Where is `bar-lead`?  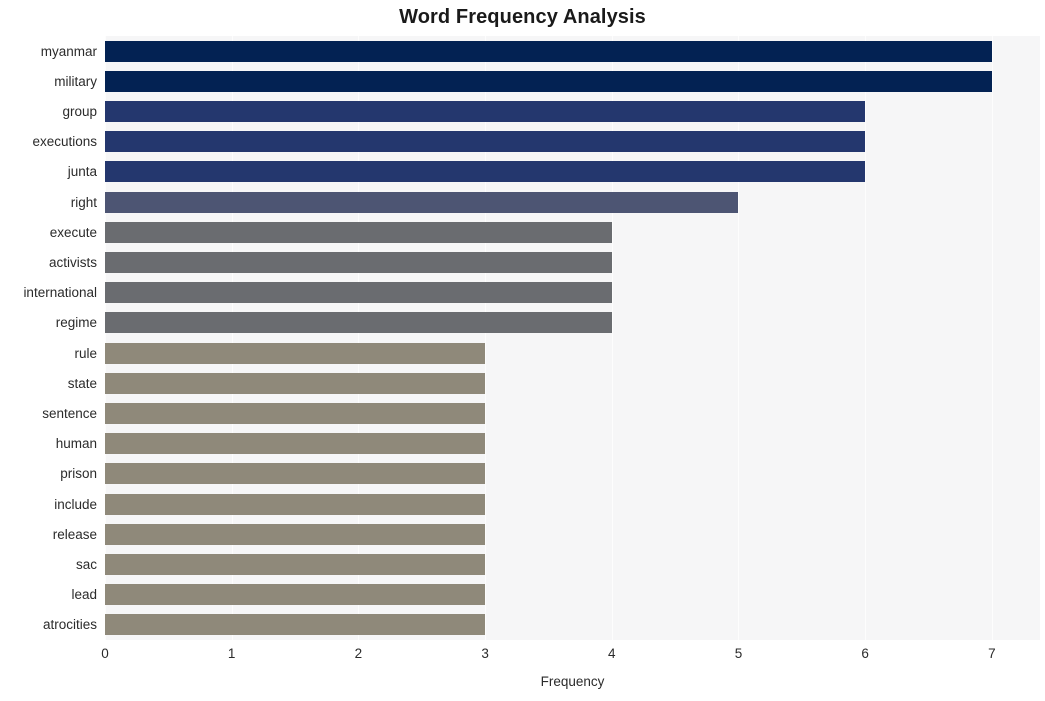 bar-lead is located at coordinates (295, 595).